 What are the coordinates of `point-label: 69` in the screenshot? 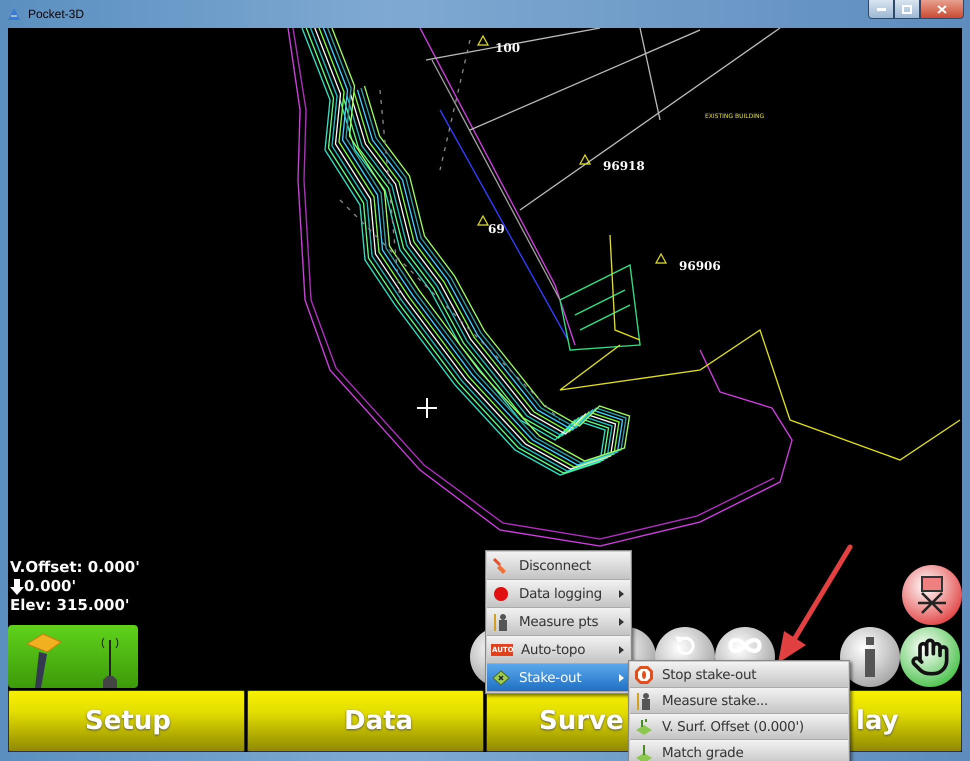 It's located at (496, 229).